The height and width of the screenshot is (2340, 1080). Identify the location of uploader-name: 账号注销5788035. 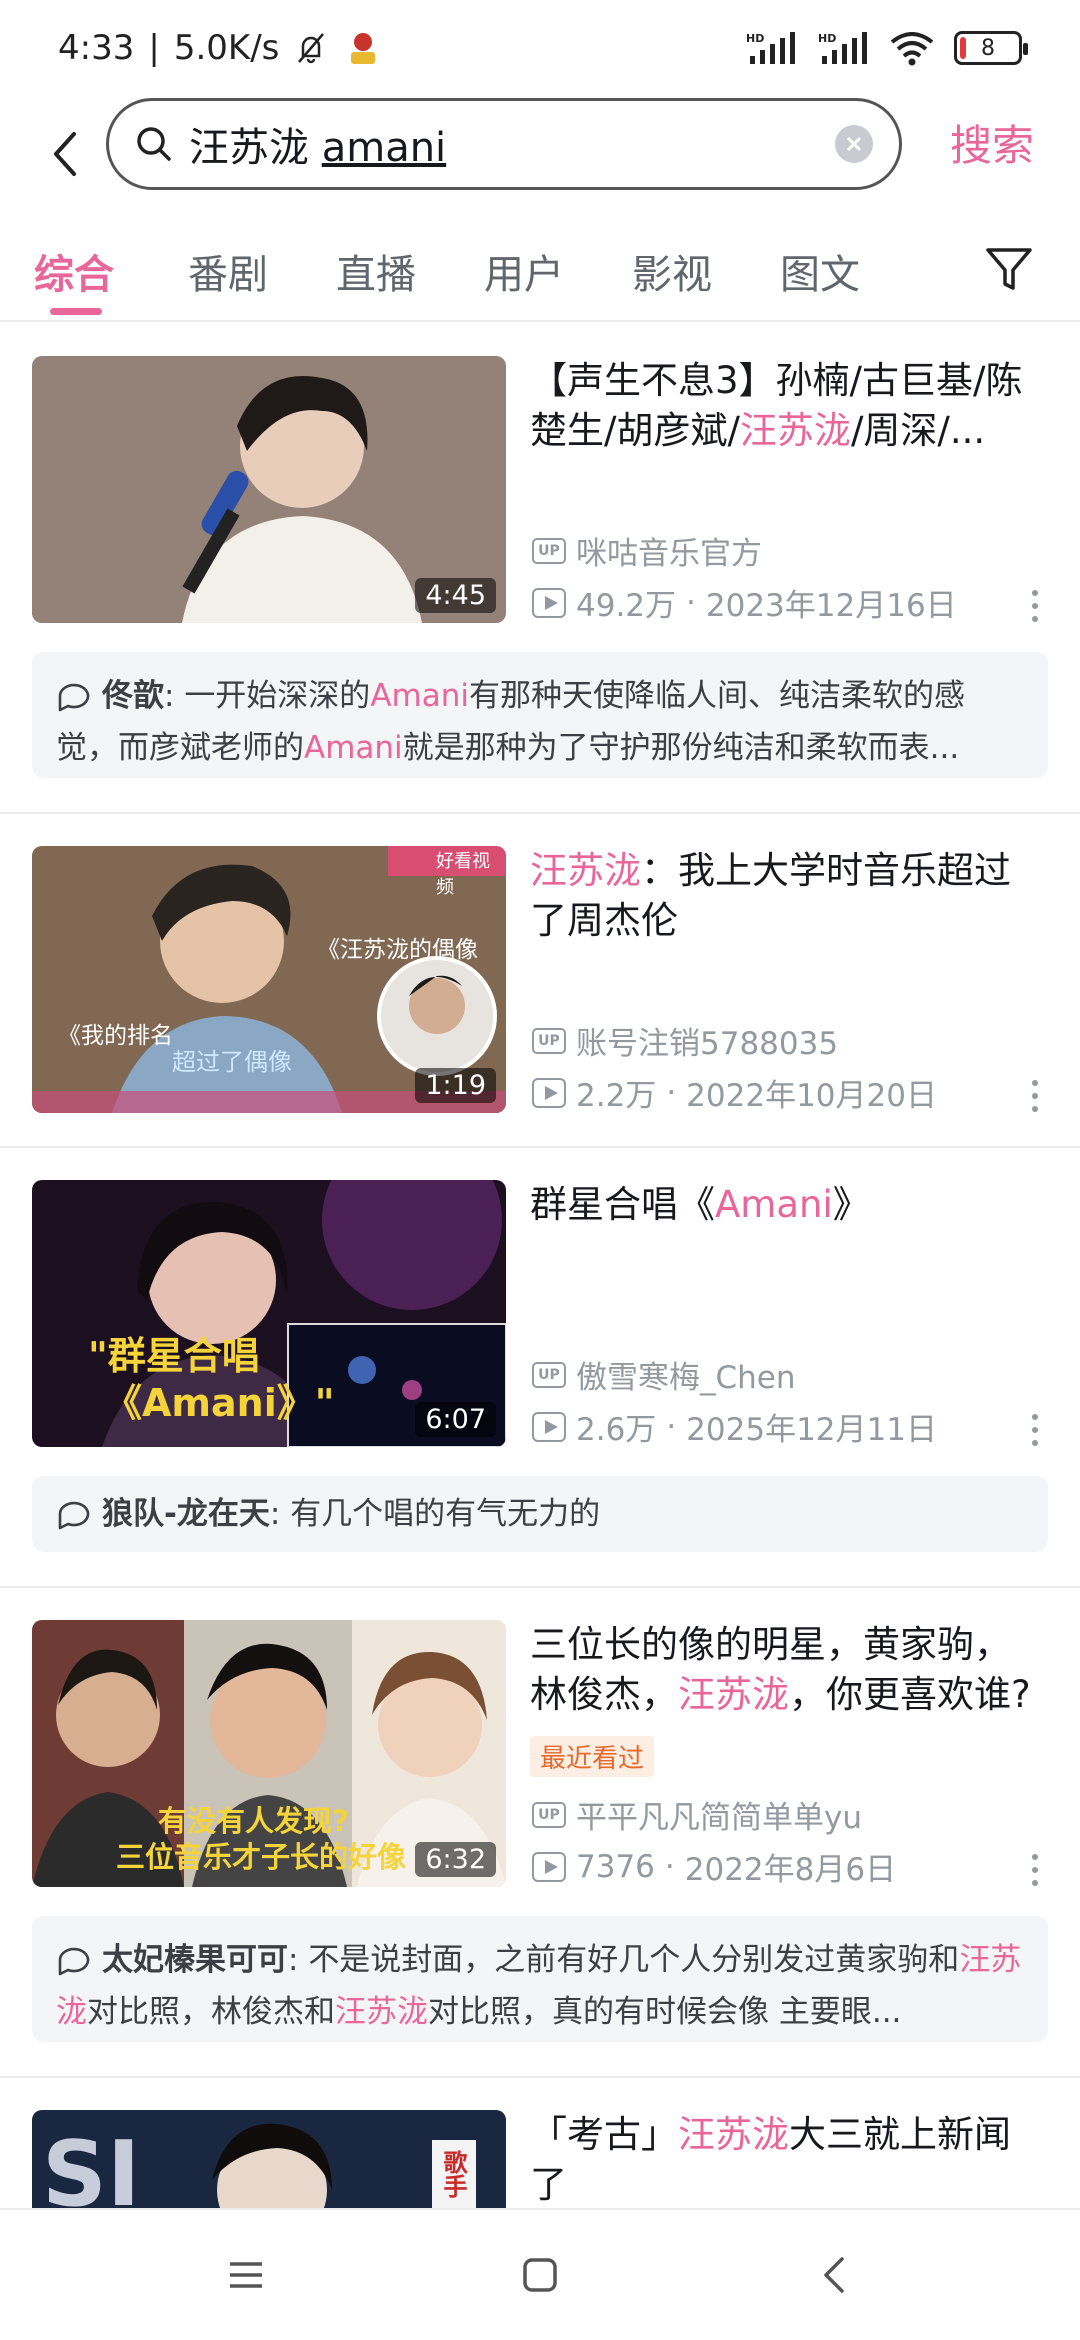
(707, 1044).